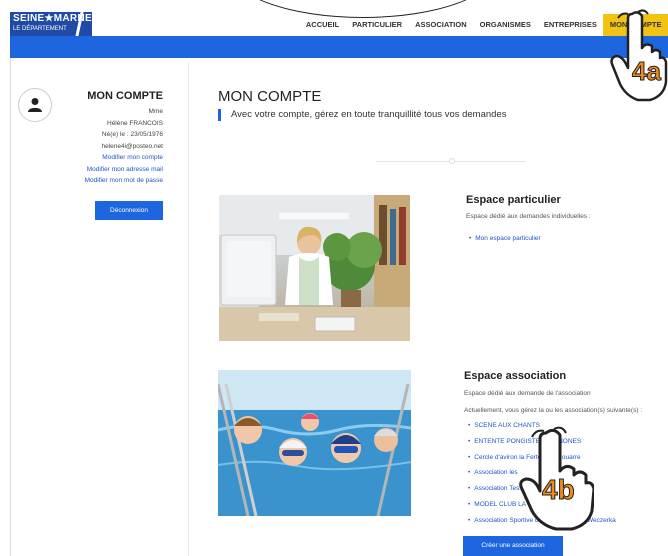 The height and width of the screenshot is (556, 668). What do you see at coordinates (559, 490) in the screenshot?
I see `step-badge-4b: 4b` at bounding box center [559, 490].